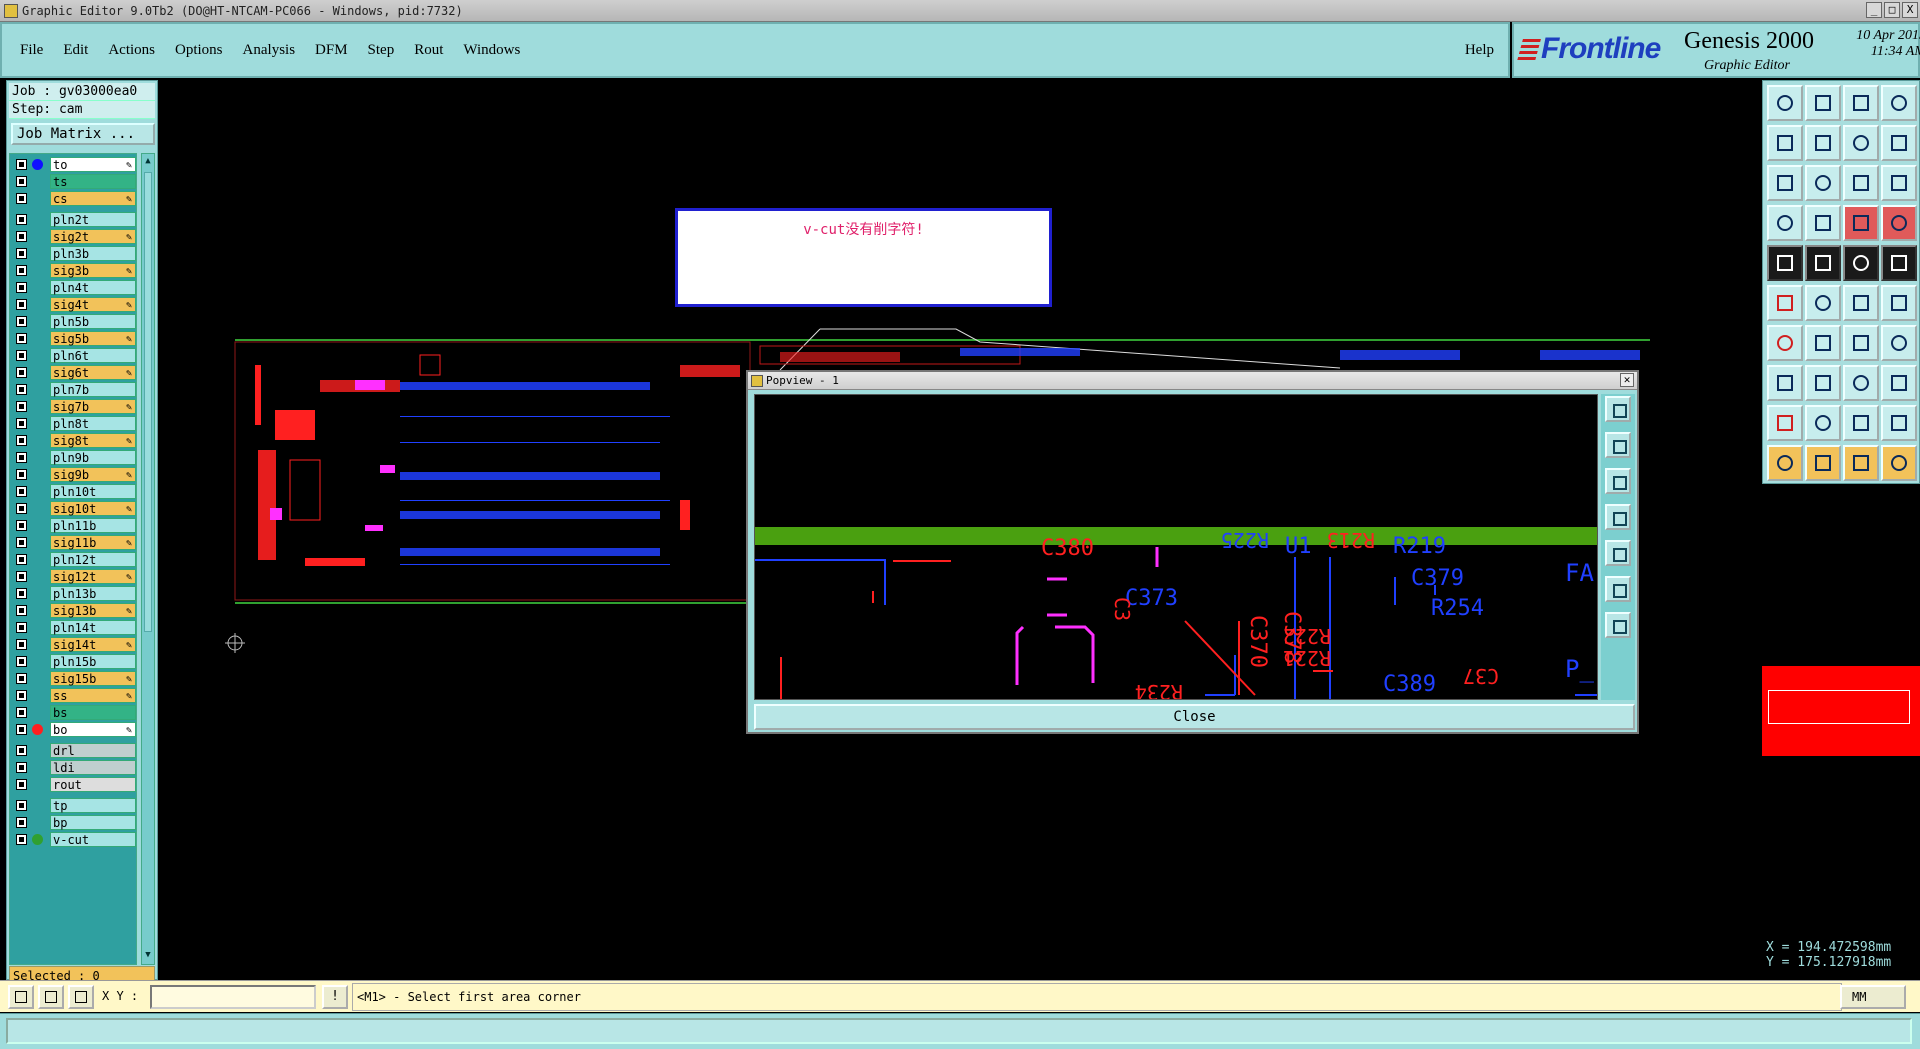 The height and width of the screenshot is (1049, 1920). Describe the element at coordinates (1785, 103) in the screenshot. I see `zoom-home-icon` at that location.